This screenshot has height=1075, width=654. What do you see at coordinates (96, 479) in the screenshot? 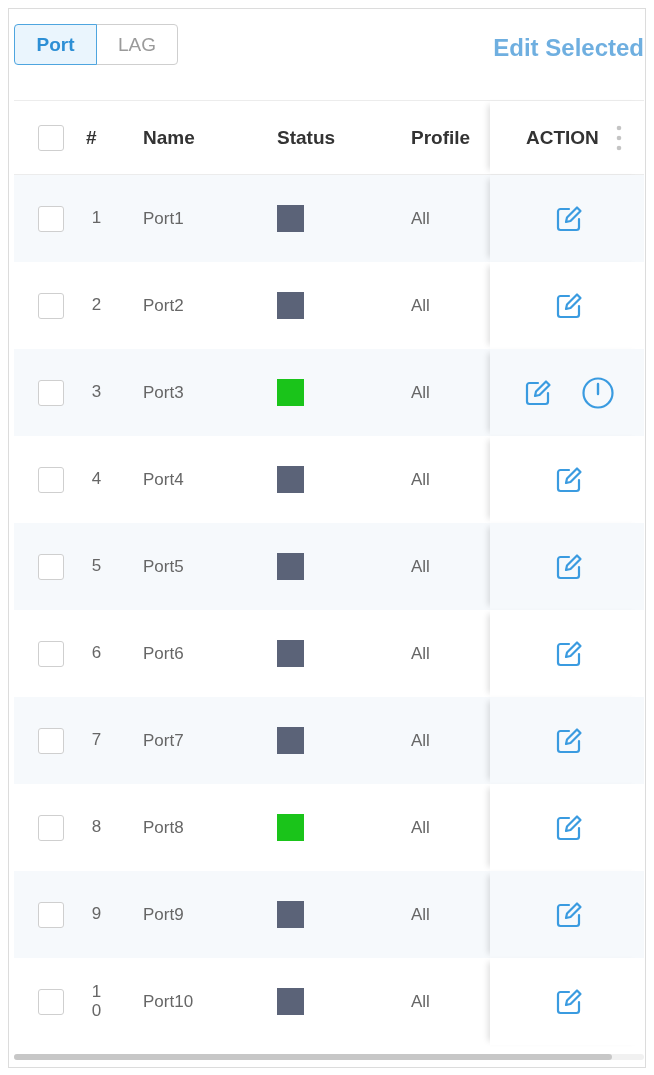
I see `row-number: 4` at bounding box center [96, 479].